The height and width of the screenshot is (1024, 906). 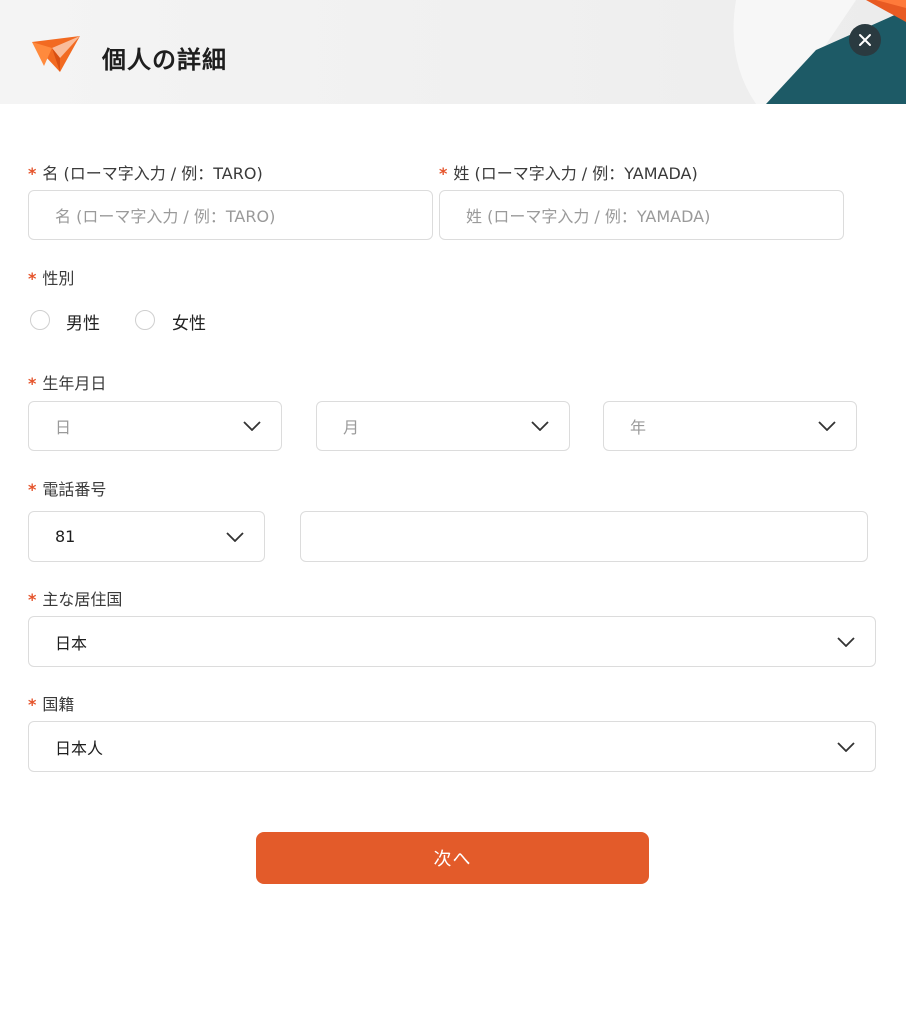 What do you see at coordinates (145, 320) in the screenshot?
I see `gender-female-radio` at bounding box center [145, 320].